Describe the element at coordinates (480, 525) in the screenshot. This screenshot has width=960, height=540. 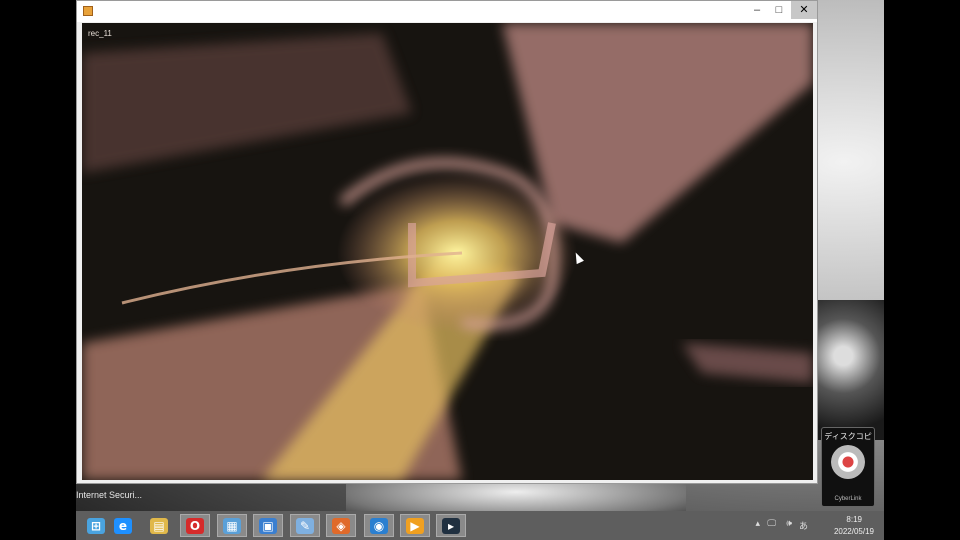
I see `taskbar: ⊞ e ▤ O ▦ ▣ ✎ ◈ ◉ ▶ ▸ ▴ 🖵 🕪 あ 8:19 2022/05/19` at that location.